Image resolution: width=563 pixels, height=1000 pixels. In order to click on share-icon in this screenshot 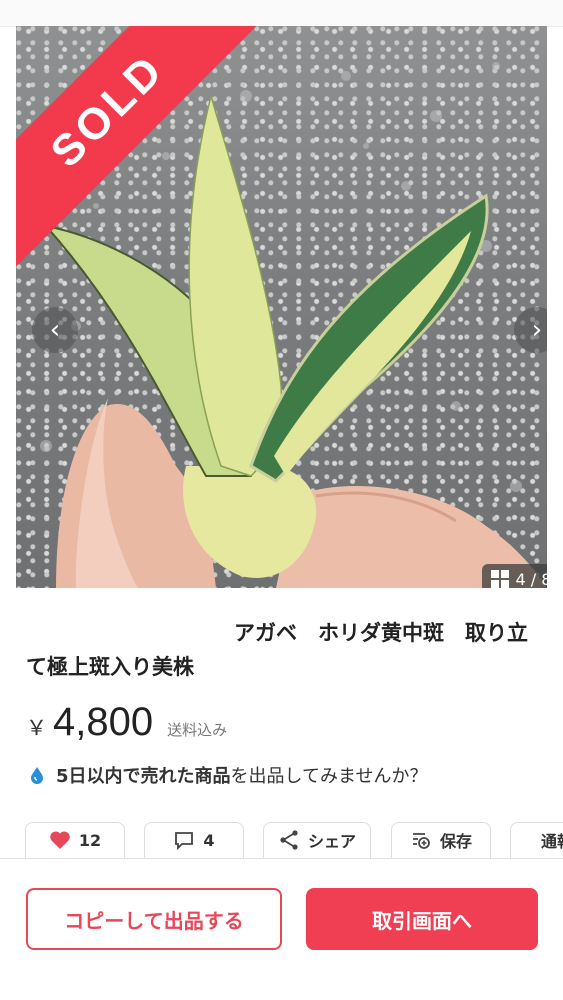, I will do `click(289, 840)`.